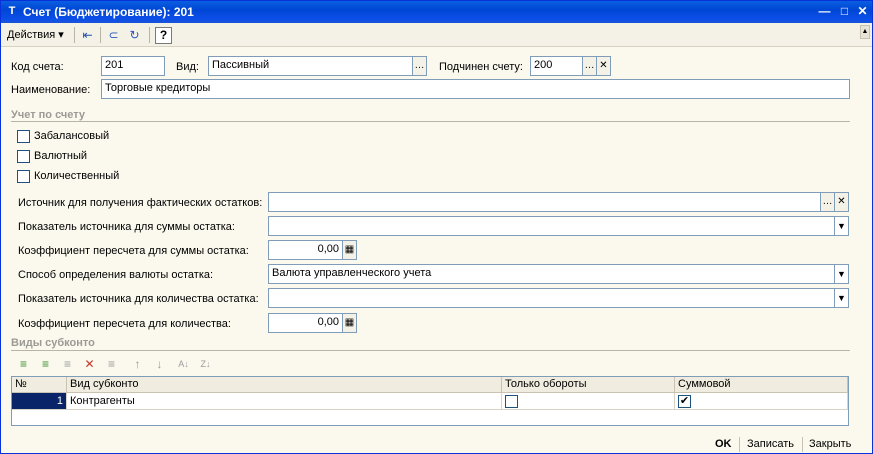  What do you see at coordinates (61, 35) in the screenshot?
I see `chevron-down-icon: ▾` at bounding box center [61, 35].